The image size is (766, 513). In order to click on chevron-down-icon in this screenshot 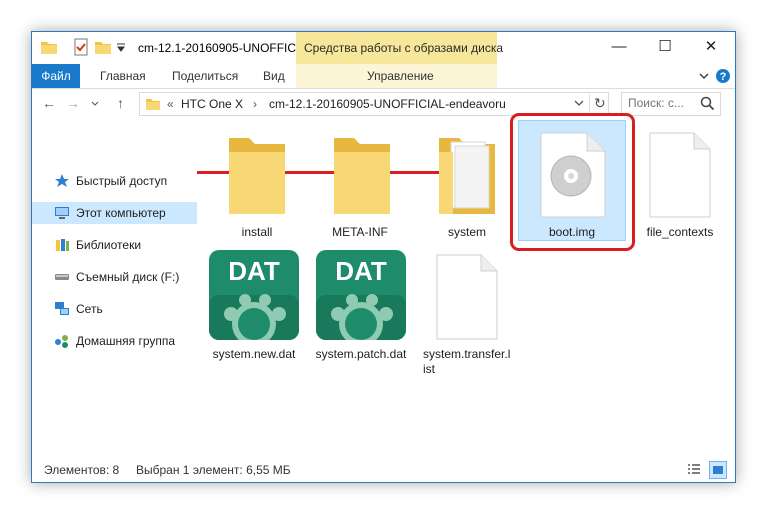, I will do `click(704, 76)`.